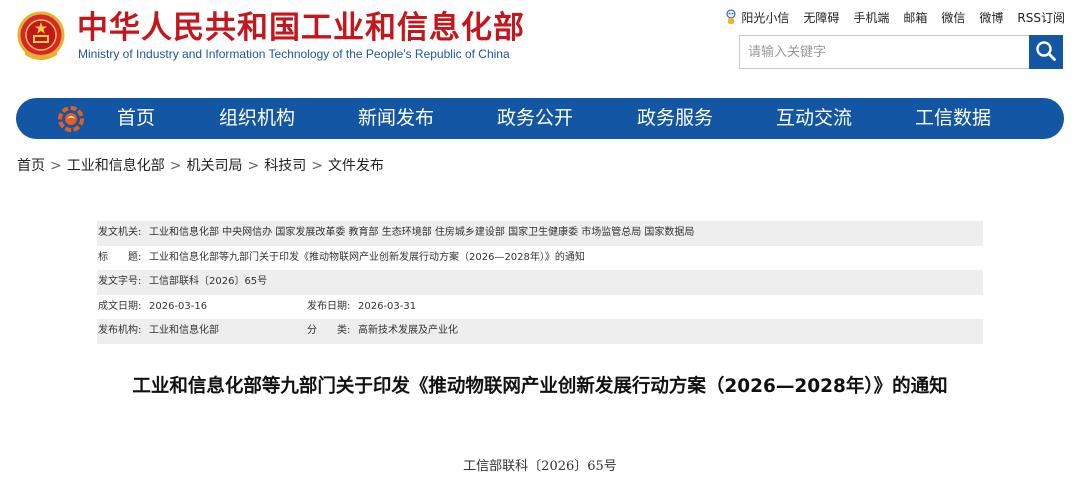 The image size is (1080, 487). Describe the element at coordinates (535, 118) in the screenshot. I see `nav-item-gov-affairs: 政务公开` at that location.